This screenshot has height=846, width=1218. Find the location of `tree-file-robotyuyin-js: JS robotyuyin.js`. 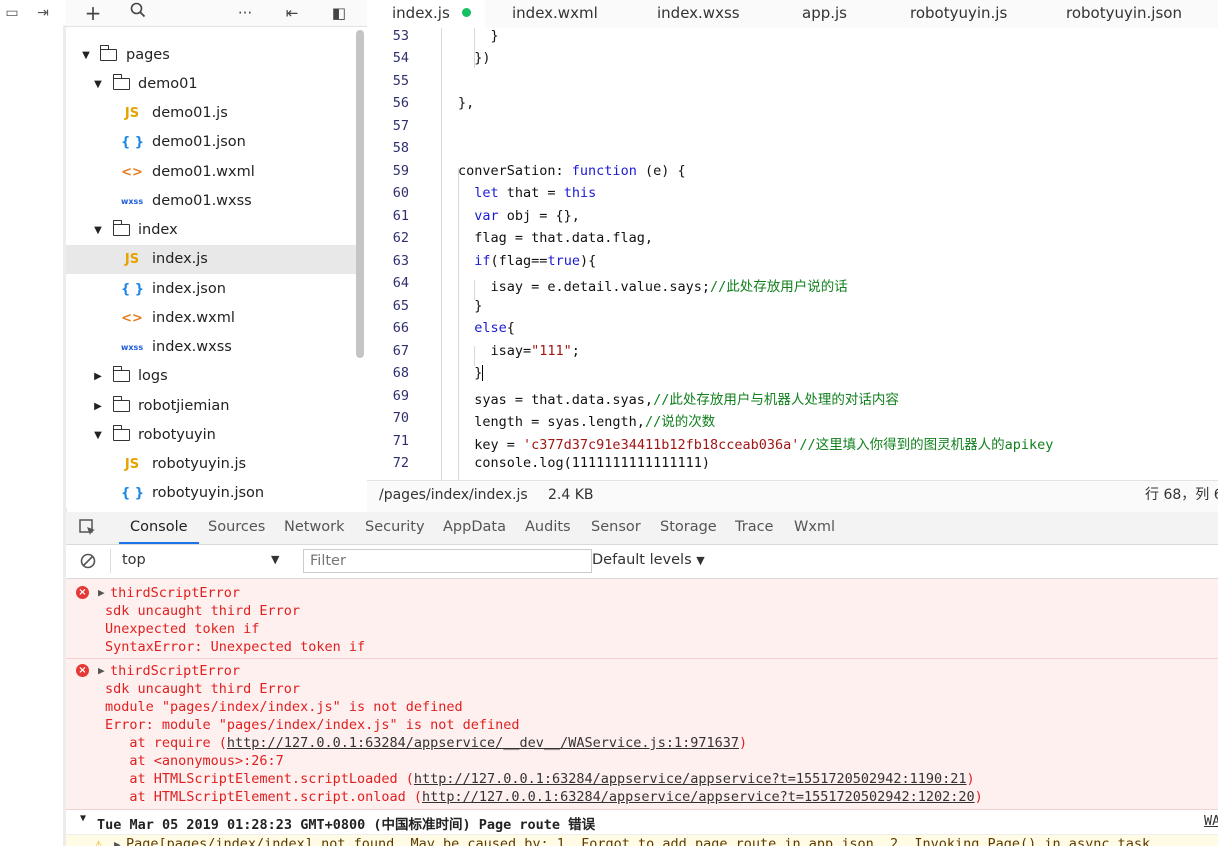

tree-file-robotyuyin-js: JS robotyuyin.js is located at coordinates (211, 464).